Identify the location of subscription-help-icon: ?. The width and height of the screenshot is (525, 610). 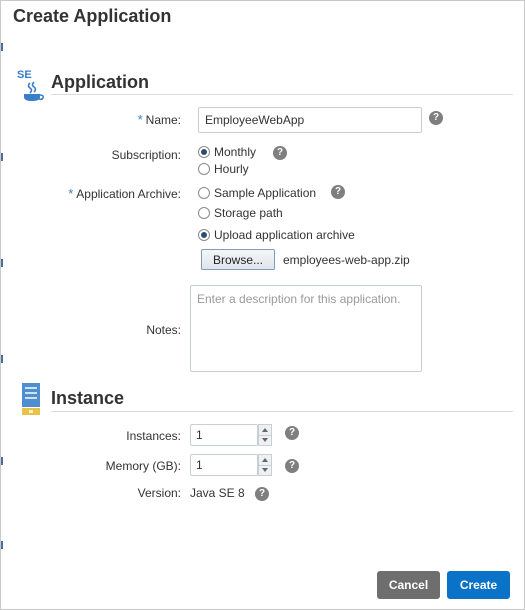
(280, 153).